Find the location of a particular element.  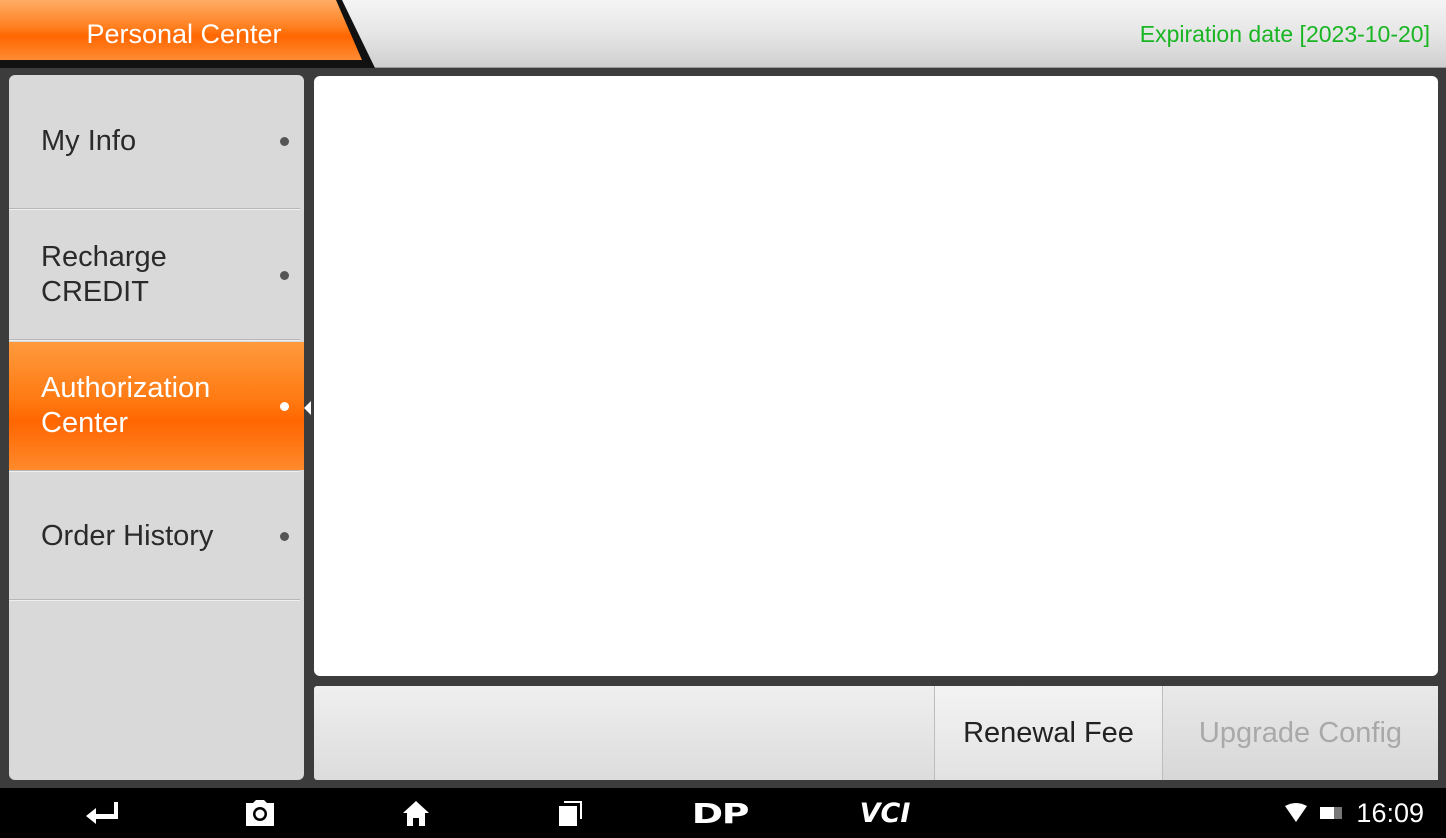

system-nav-bar: DP VCI 16:09 is located at coordinates (723, 813).